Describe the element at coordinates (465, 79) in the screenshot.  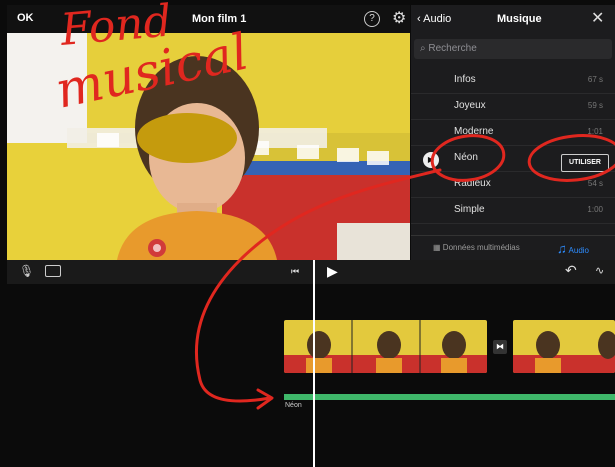
I see `track-name: Infos` at that location.